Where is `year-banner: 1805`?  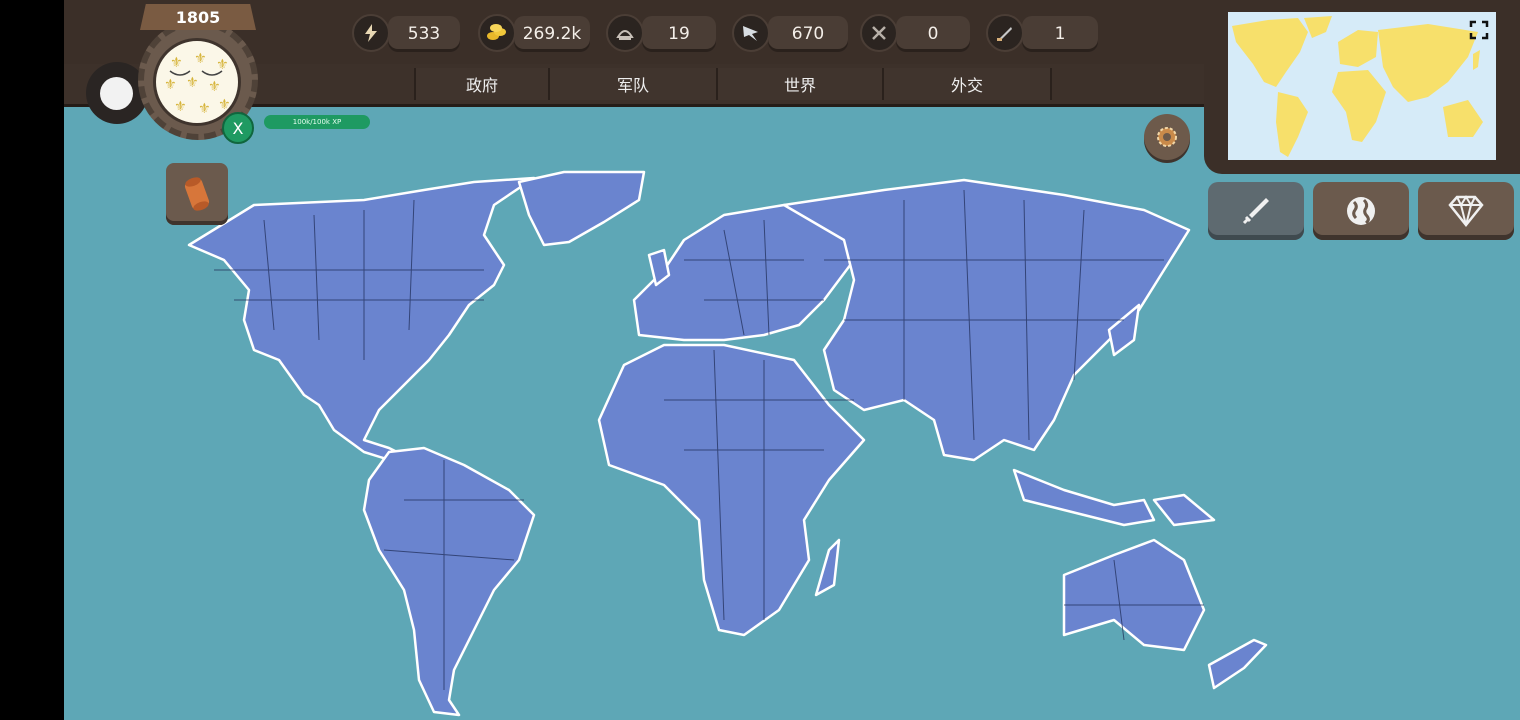
year-banner: 1805 is located at coordinates (198, 17).